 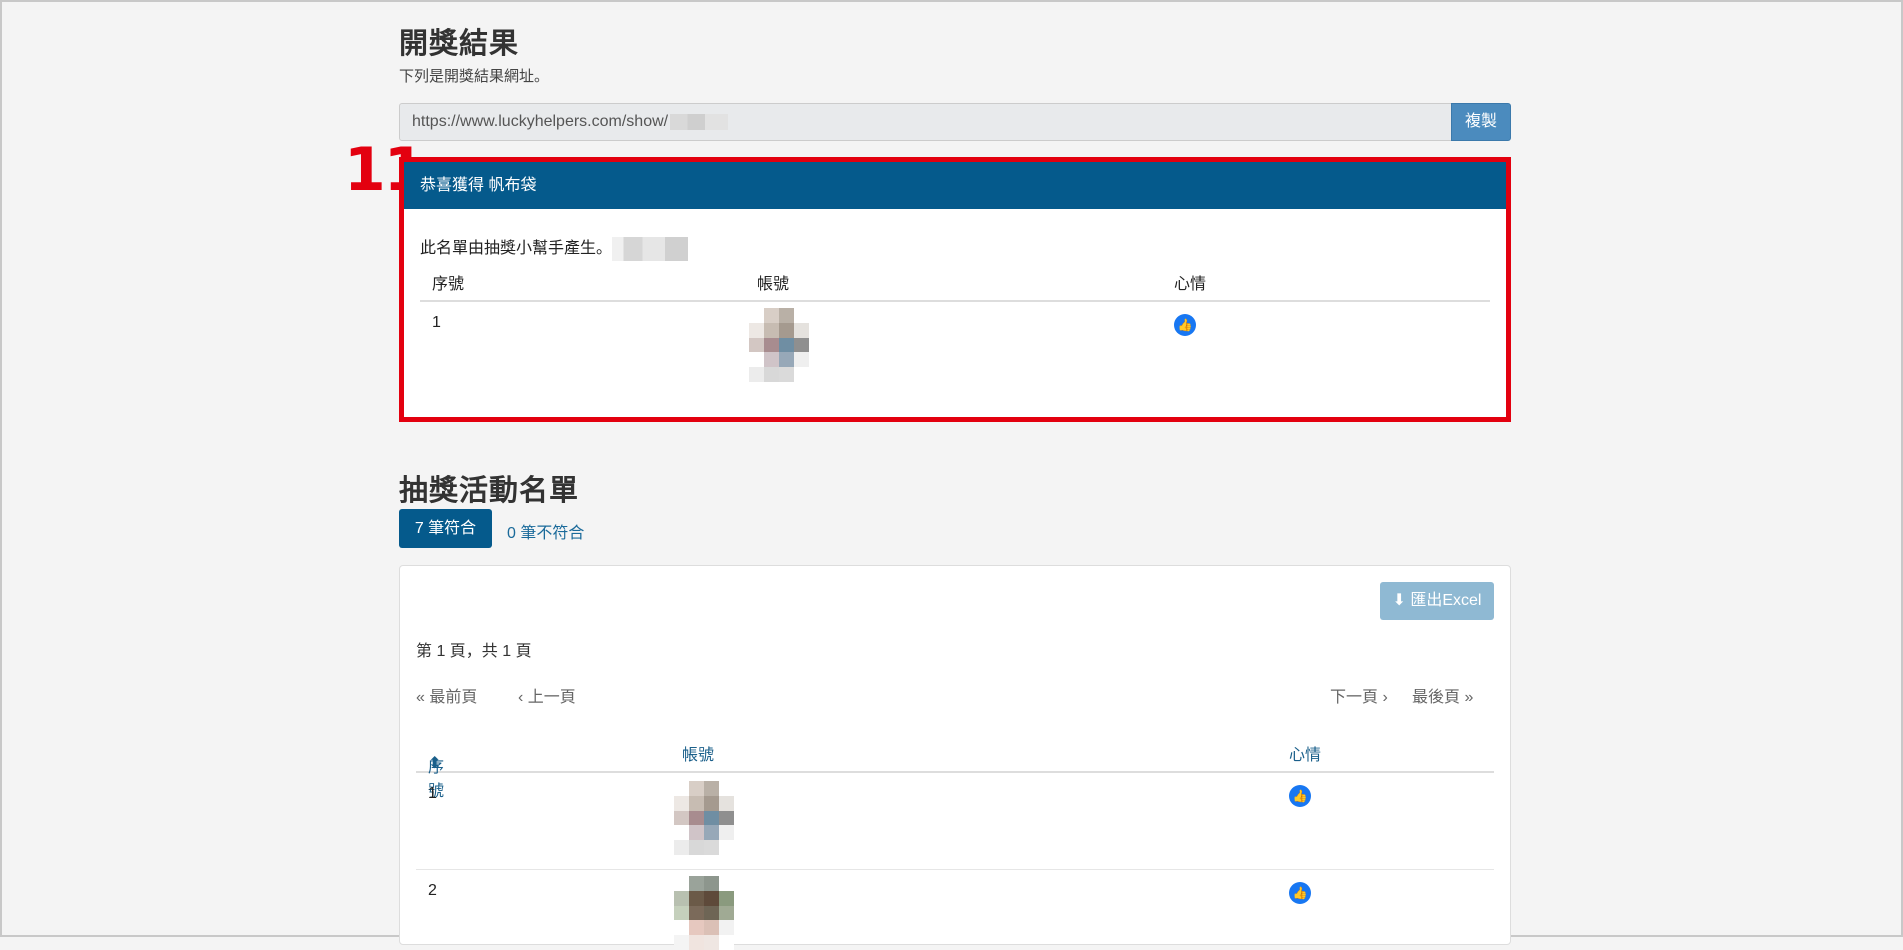 What do you see at coordinates (699, 121) in the screenshot?
I see `redacted-id` at bounding box center [699, 121].